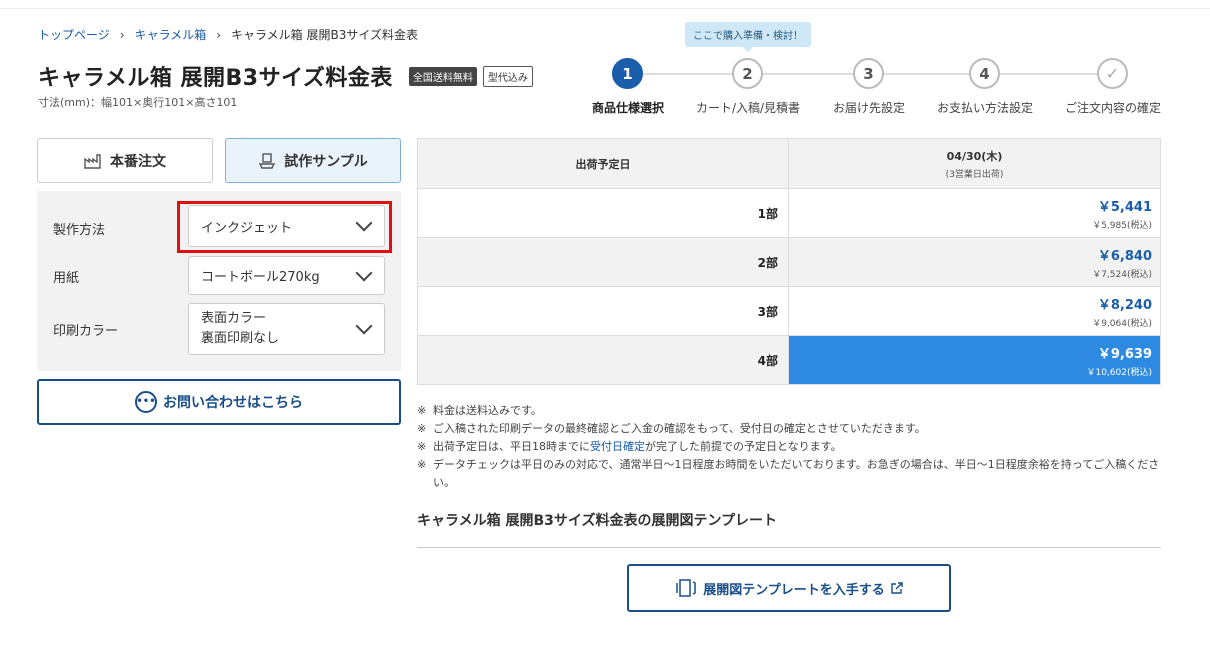 Image resolution: width=1210 pixels, height=661 pixels. What do you see at coordinates (748, 37) in the screenshot?
I see `step-tooltip: ここで購入準備・検討！` at bounding box center [748, 37].